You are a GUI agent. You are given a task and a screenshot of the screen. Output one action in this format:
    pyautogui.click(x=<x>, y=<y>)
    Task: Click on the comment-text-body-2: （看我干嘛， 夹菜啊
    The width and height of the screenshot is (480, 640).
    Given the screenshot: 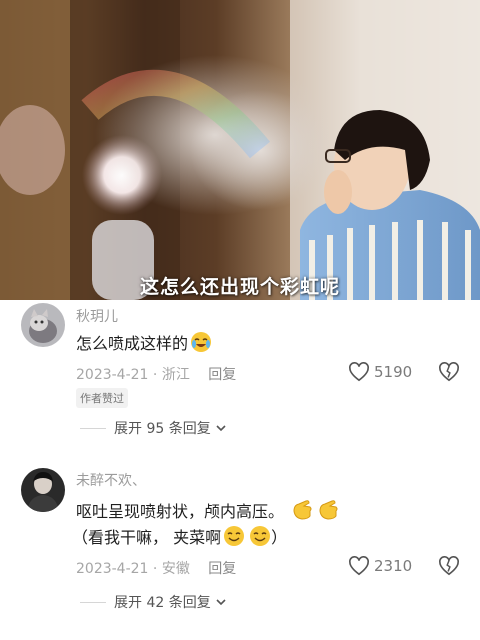 What is the action you would take?
    pyautogui.click(x=147, y=537)
    